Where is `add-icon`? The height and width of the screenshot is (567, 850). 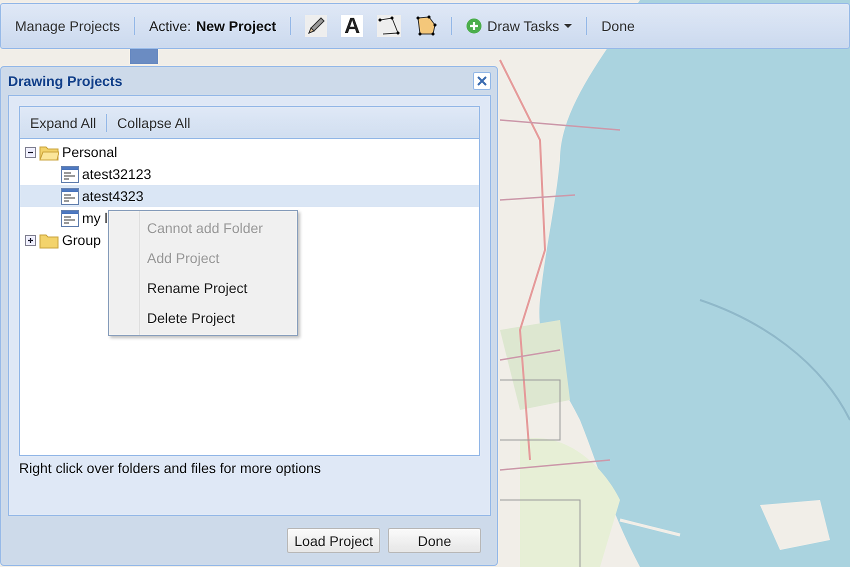 add-icon is located at coordinates (474, 26).